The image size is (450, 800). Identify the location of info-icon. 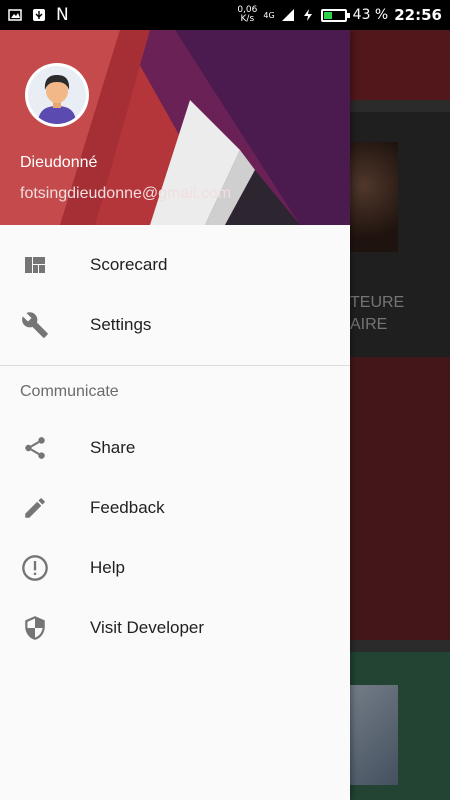
(35, 568).